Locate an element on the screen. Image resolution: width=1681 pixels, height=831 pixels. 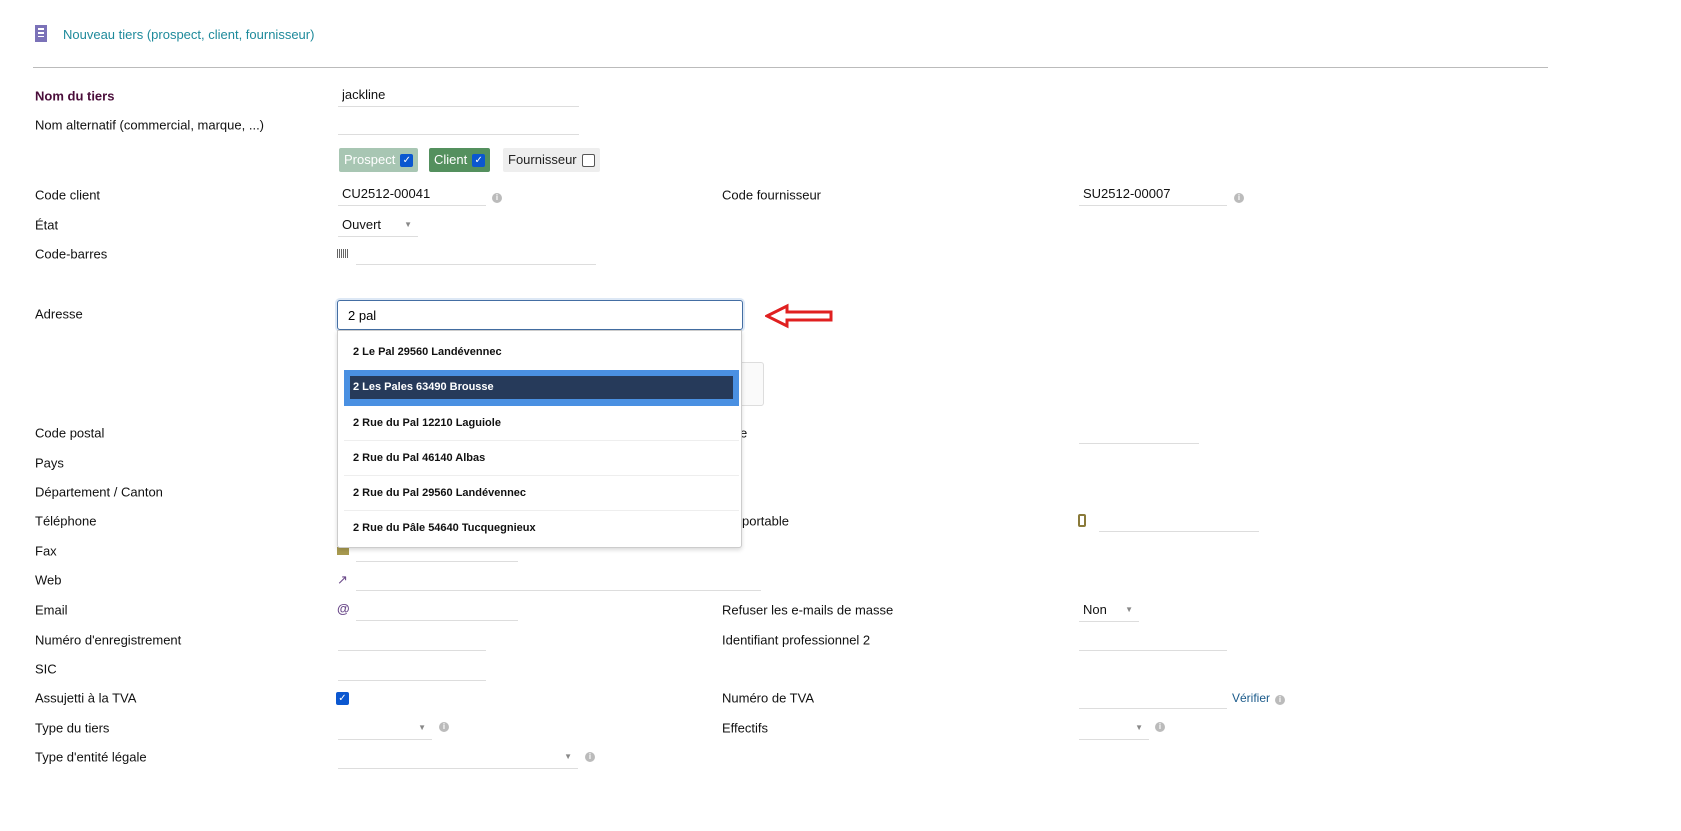
code-fournisseur-input is located at coordinates (1153, 194).